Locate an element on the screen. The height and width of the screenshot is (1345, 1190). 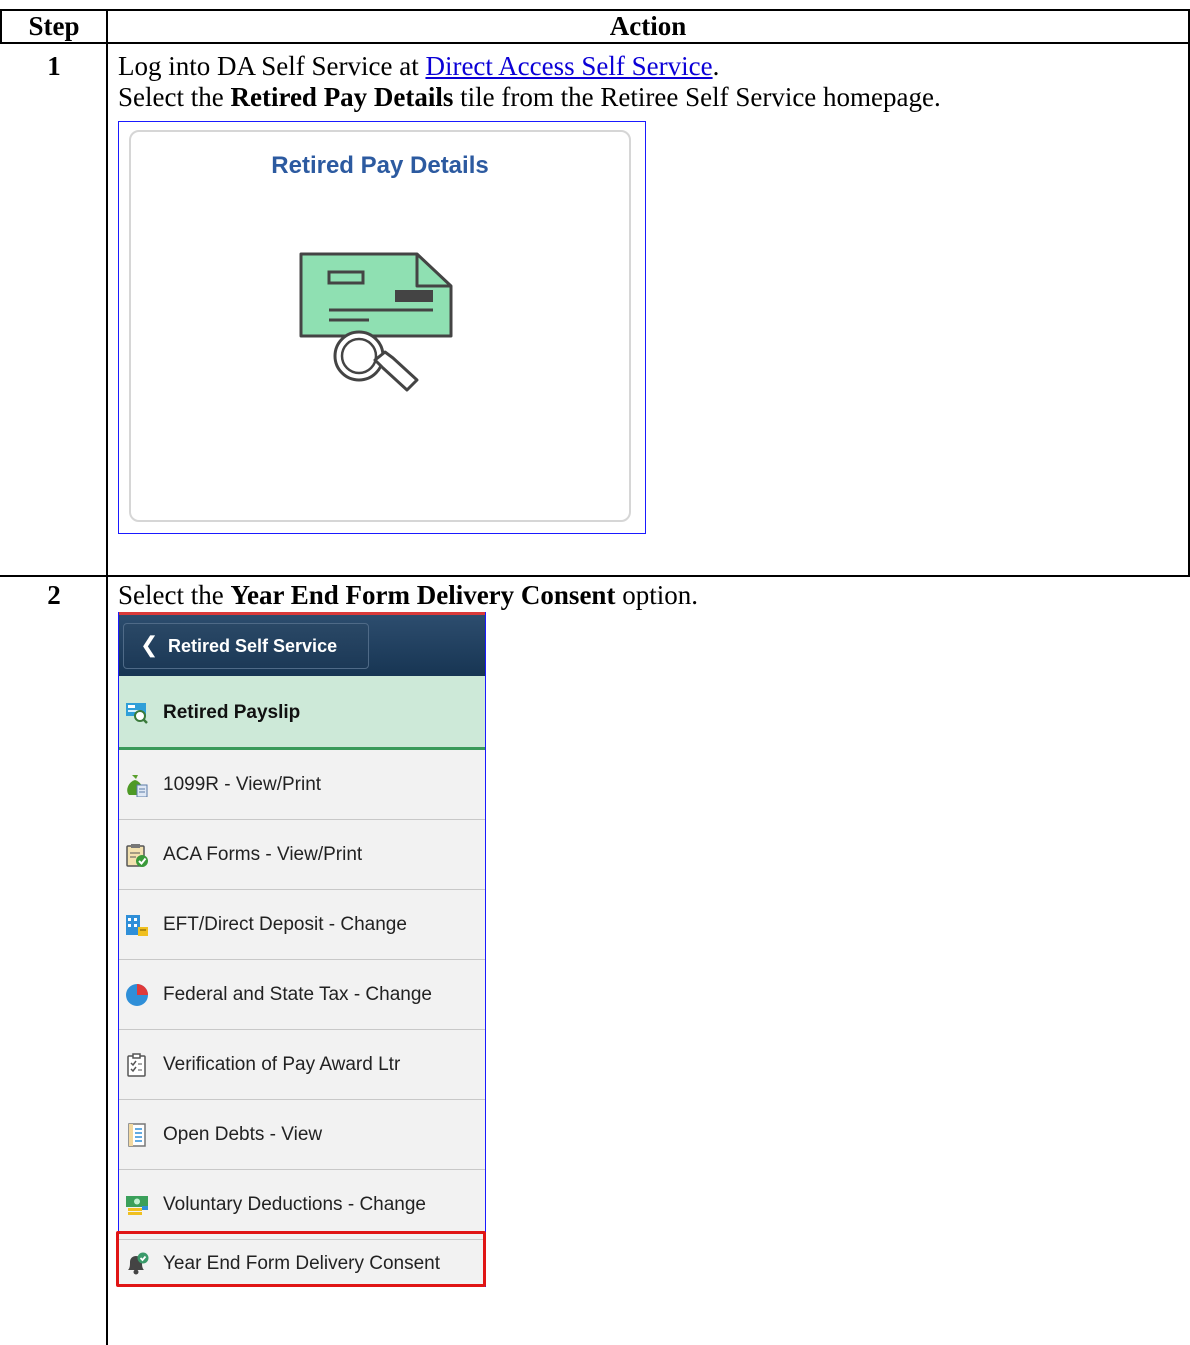
document-list-icon is located at coordinates (137, 1135).